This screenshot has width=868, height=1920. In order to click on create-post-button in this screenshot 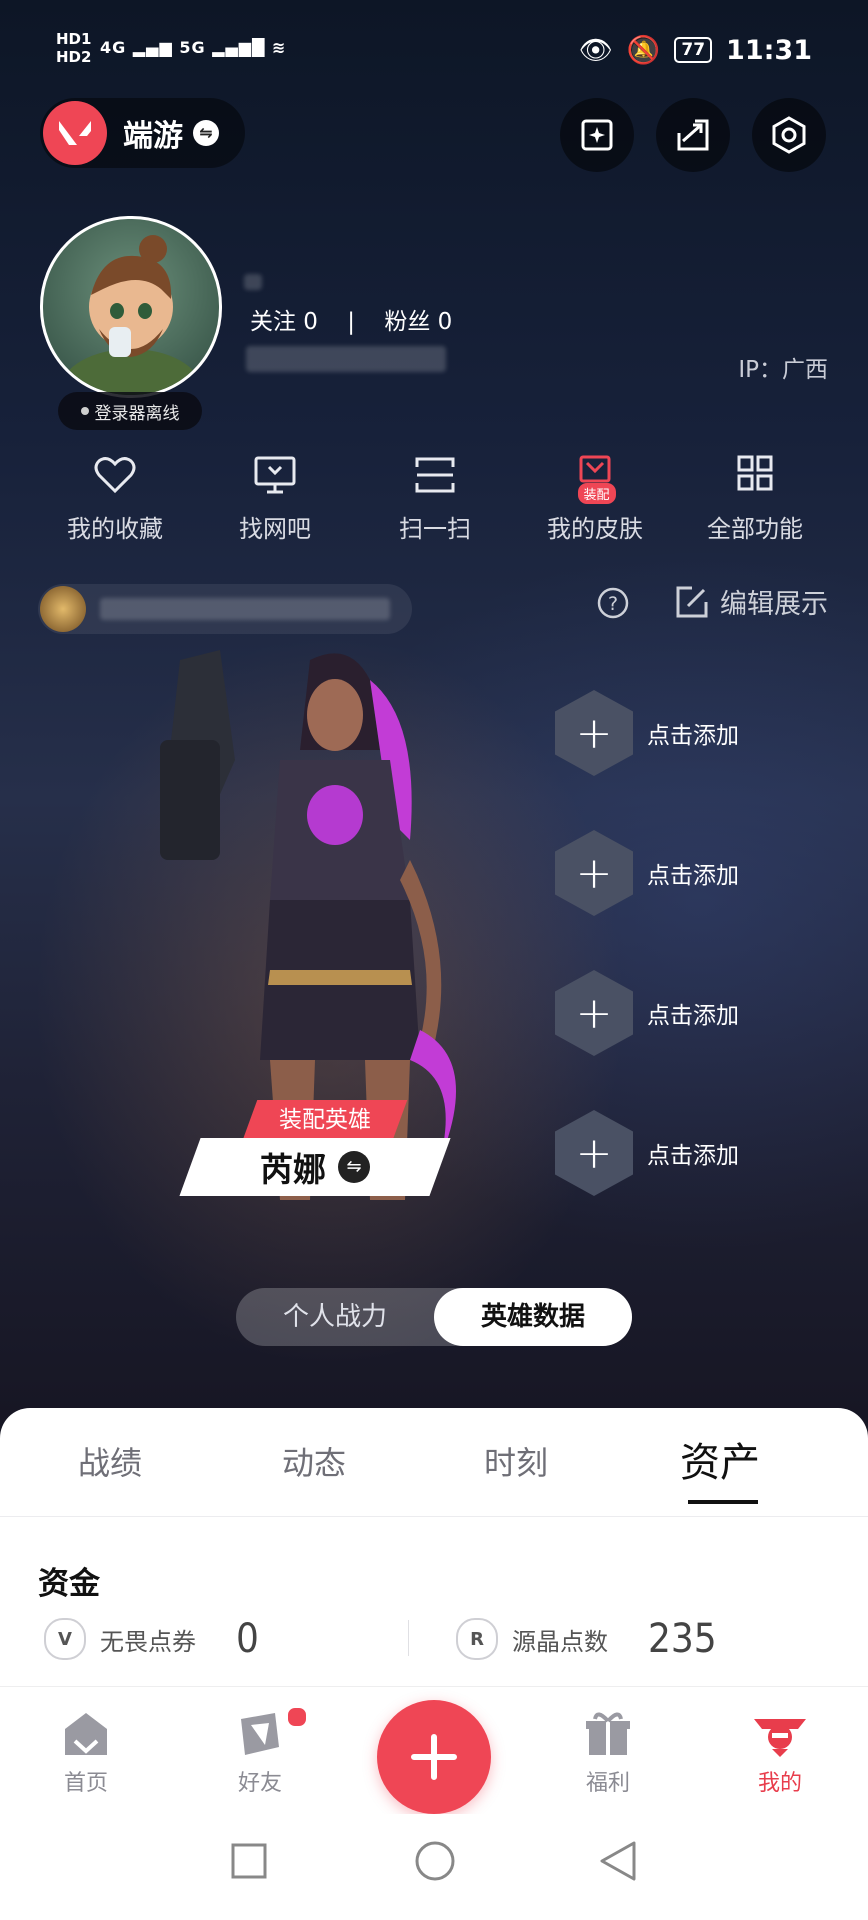, I will do `click(434, 1757)`.